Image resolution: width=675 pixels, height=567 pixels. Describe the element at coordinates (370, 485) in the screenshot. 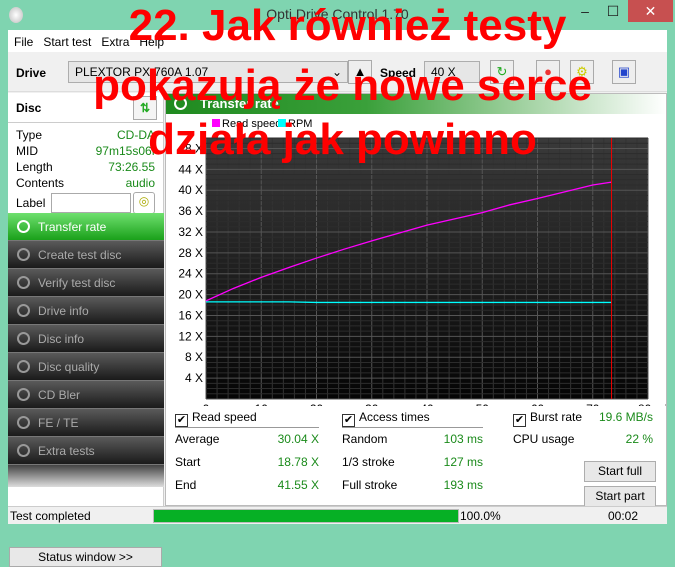

I see `stat-label: Full stroke` at that location.